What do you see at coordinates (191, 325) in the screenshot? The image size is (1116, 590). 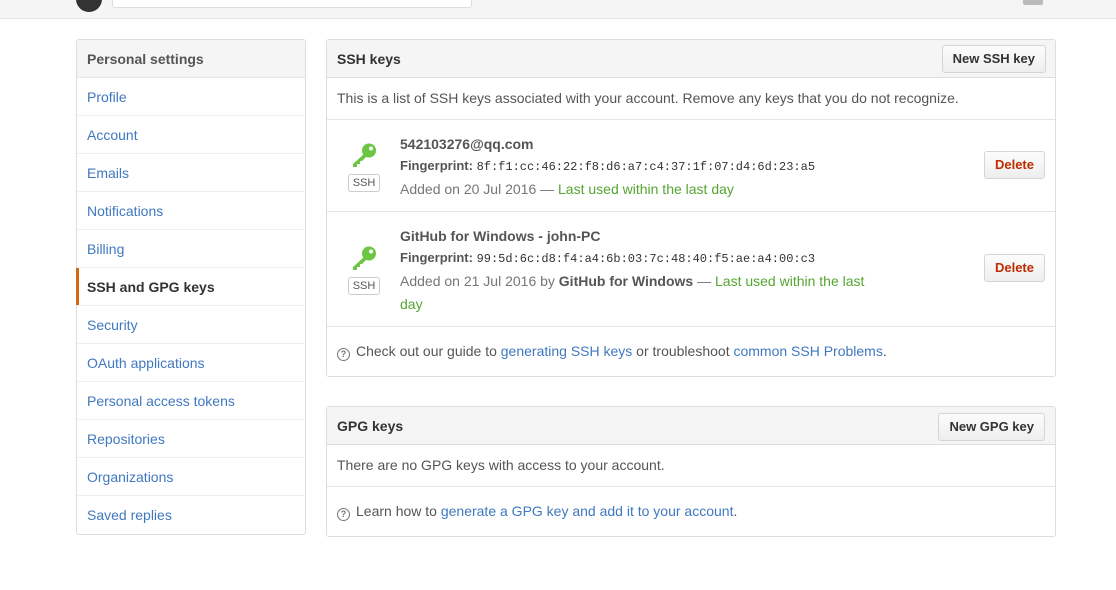 I see `sidebar-item-security: Security` at bounding box center [191, 325].